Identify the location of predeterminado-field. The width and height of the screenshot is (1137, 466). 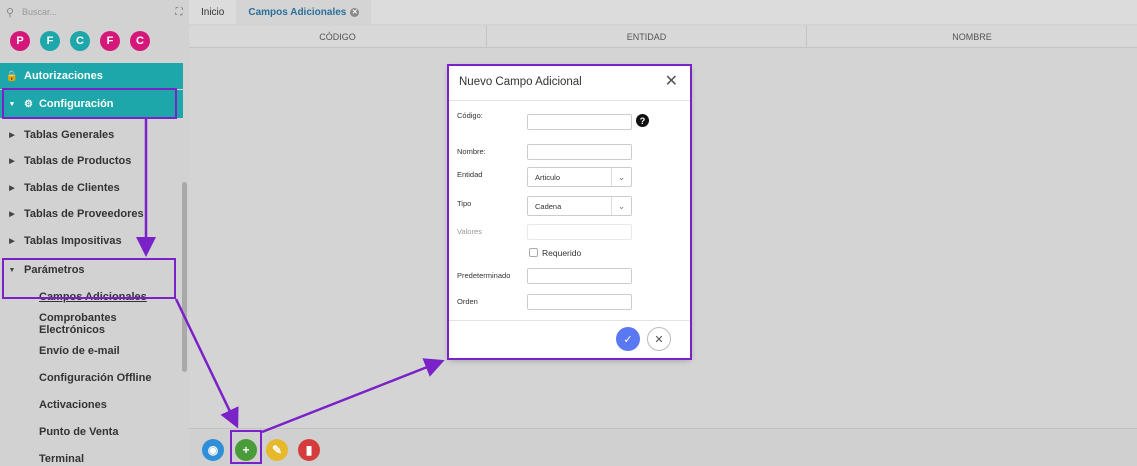
(579, 276).